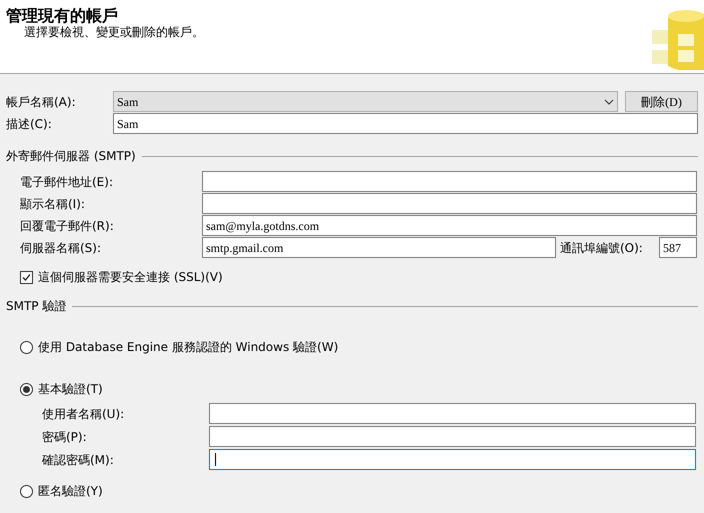  Describe the element at coordinates (36, 306) in the screenshot. I see `section-heading: SMTP 驗證` at that location.